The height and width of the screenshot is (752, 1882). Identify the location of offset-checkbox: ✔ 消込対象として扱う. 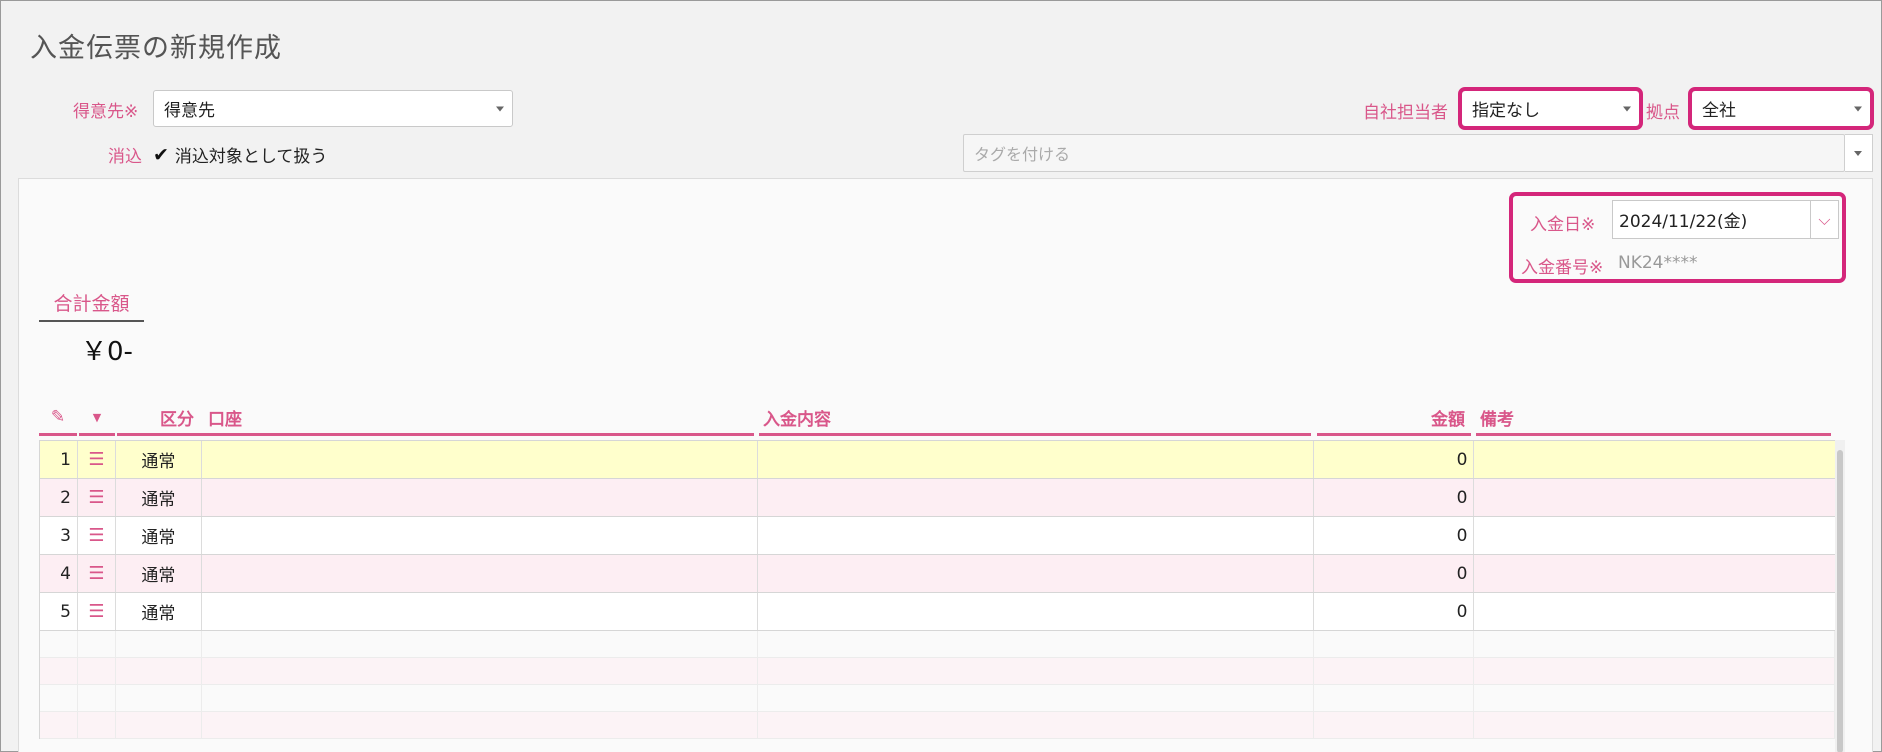
(240, 155).